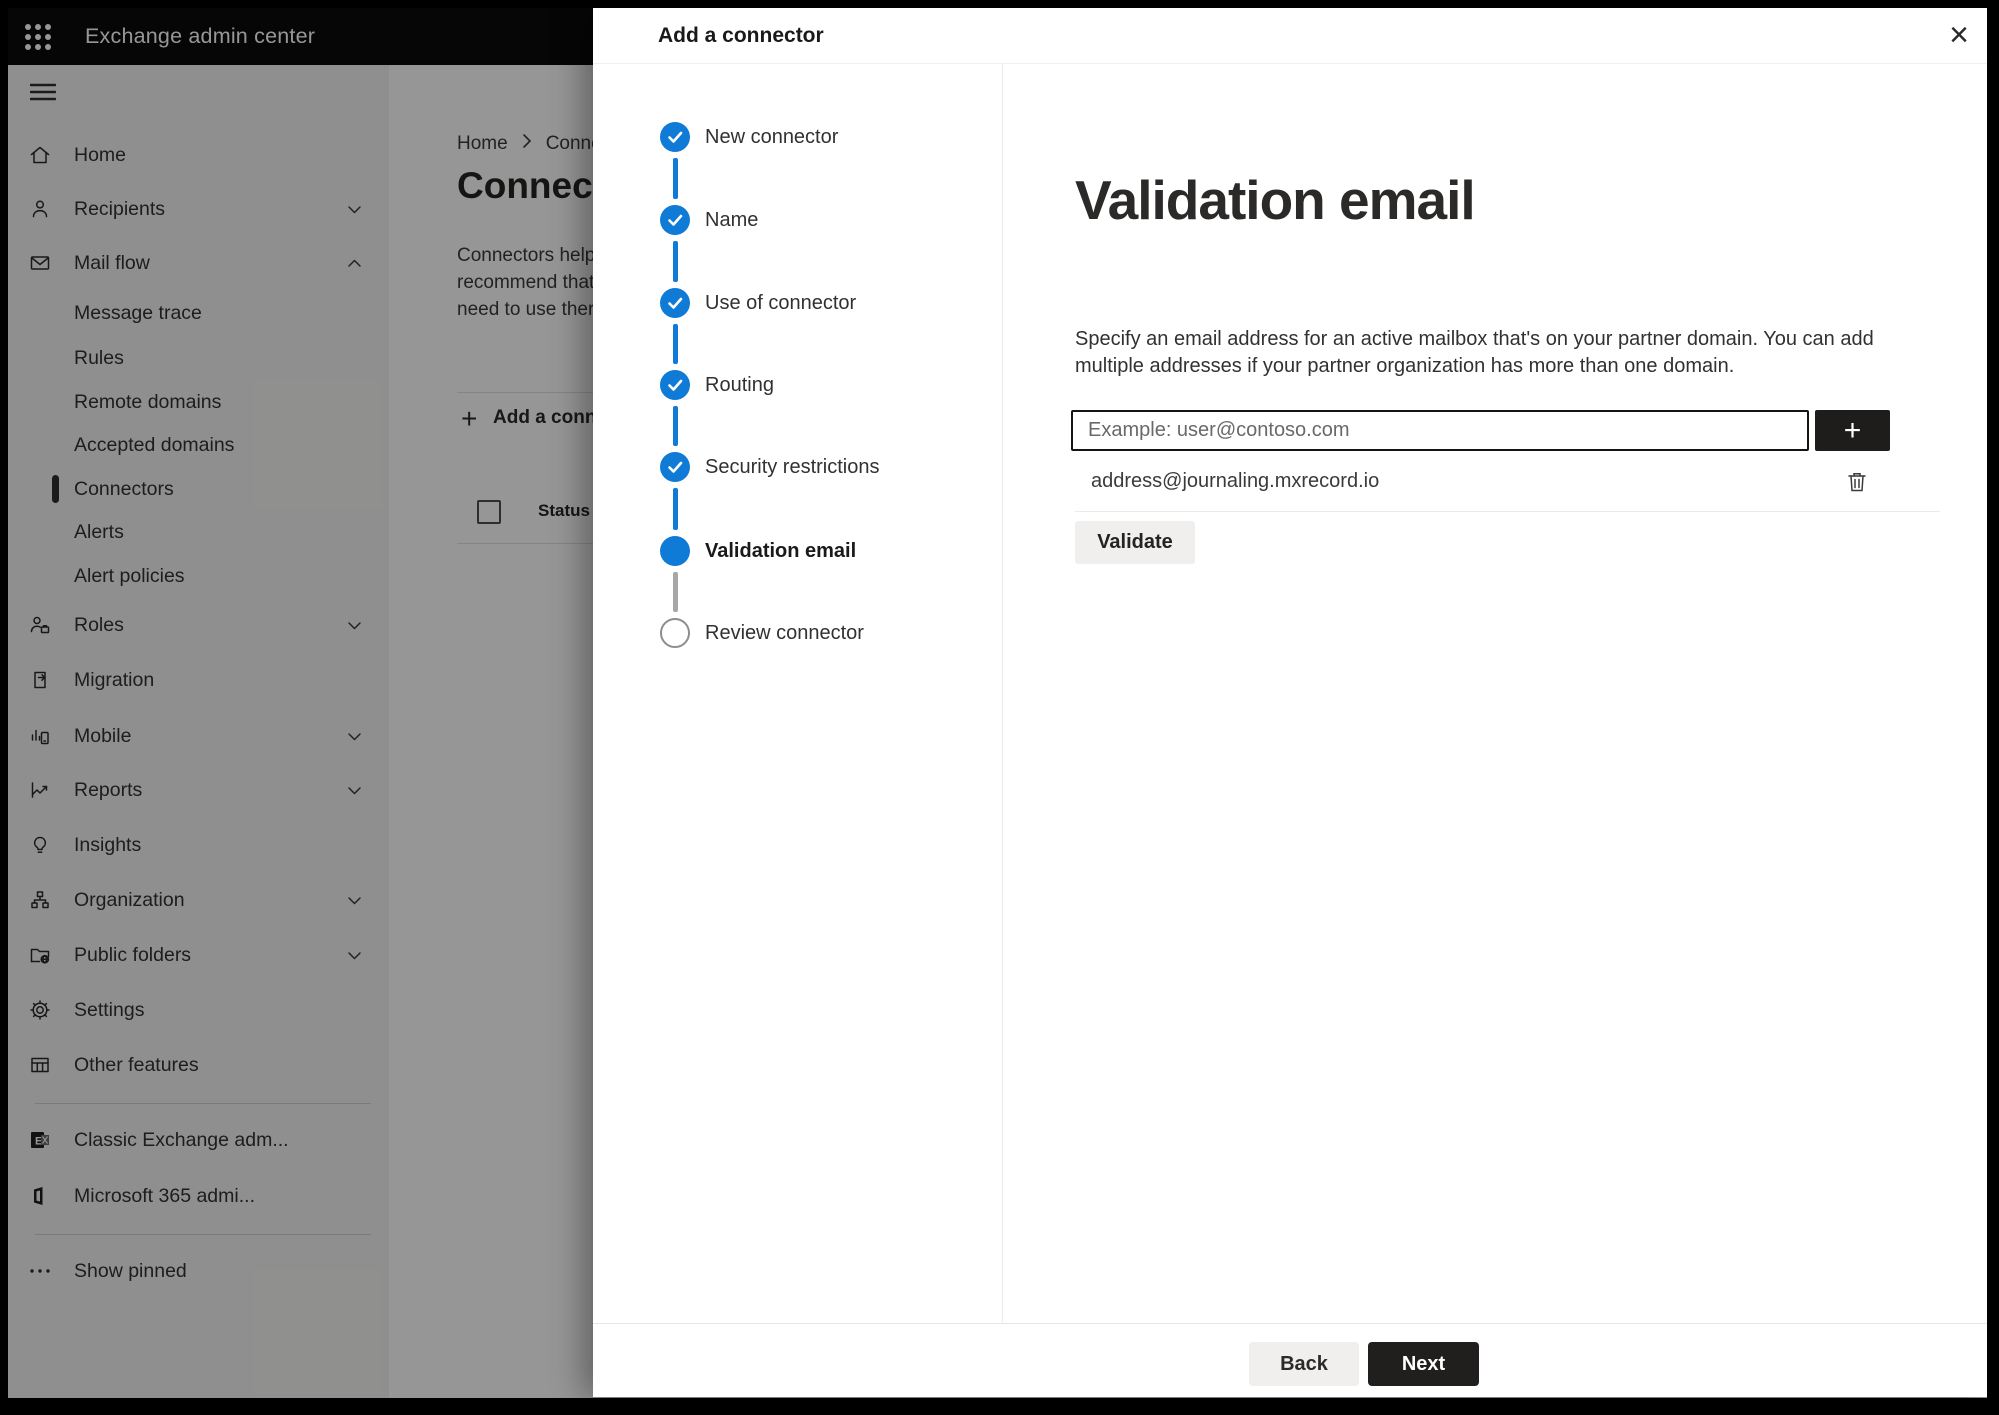 This screenshot has height=1415, width=1999. What do you see at coordinates (1135, 542) in the screenshot?
I see `validate-button: Validate` at bounding box center [1135, 542].